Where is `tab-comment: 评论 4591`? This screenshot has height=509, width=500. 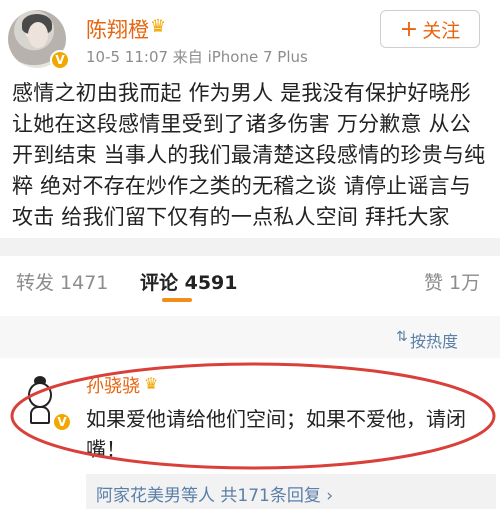
tab-comment: 评论 4591 is located at coordinates (189, 281).